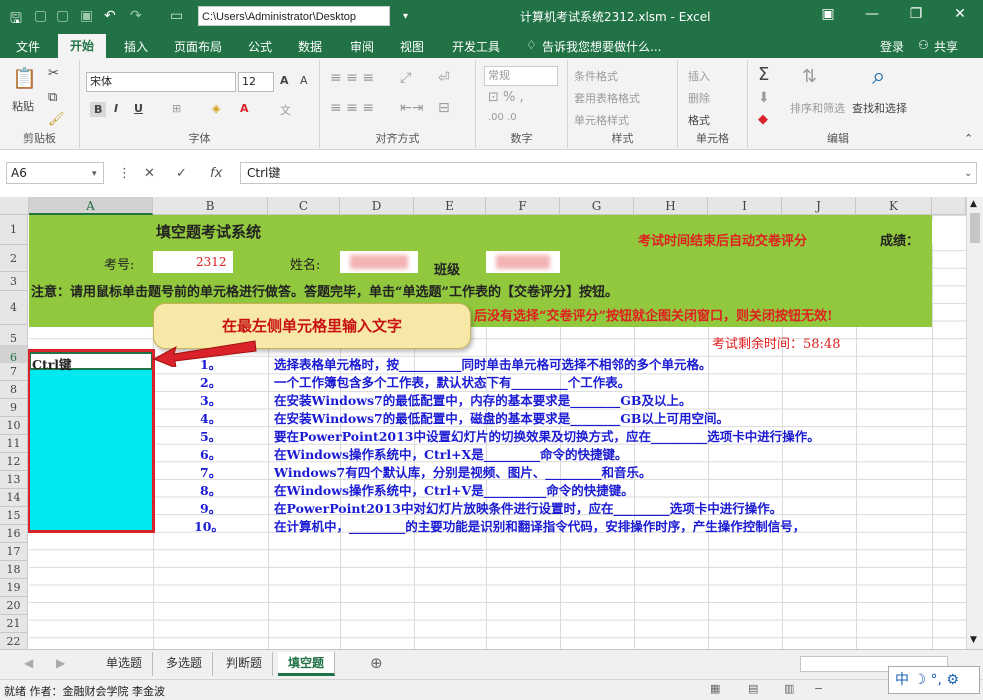 The height and width of the screenshot is (700, 983). What do you see at coordinates (14, 390) in the screenshot?
I see `row-header: 8` at bounding box center [14, 390].